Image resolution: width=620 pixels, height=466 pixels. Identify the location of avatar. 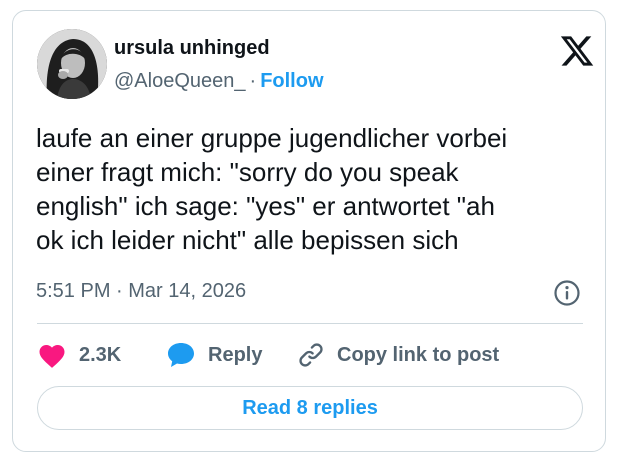
(72, 64).